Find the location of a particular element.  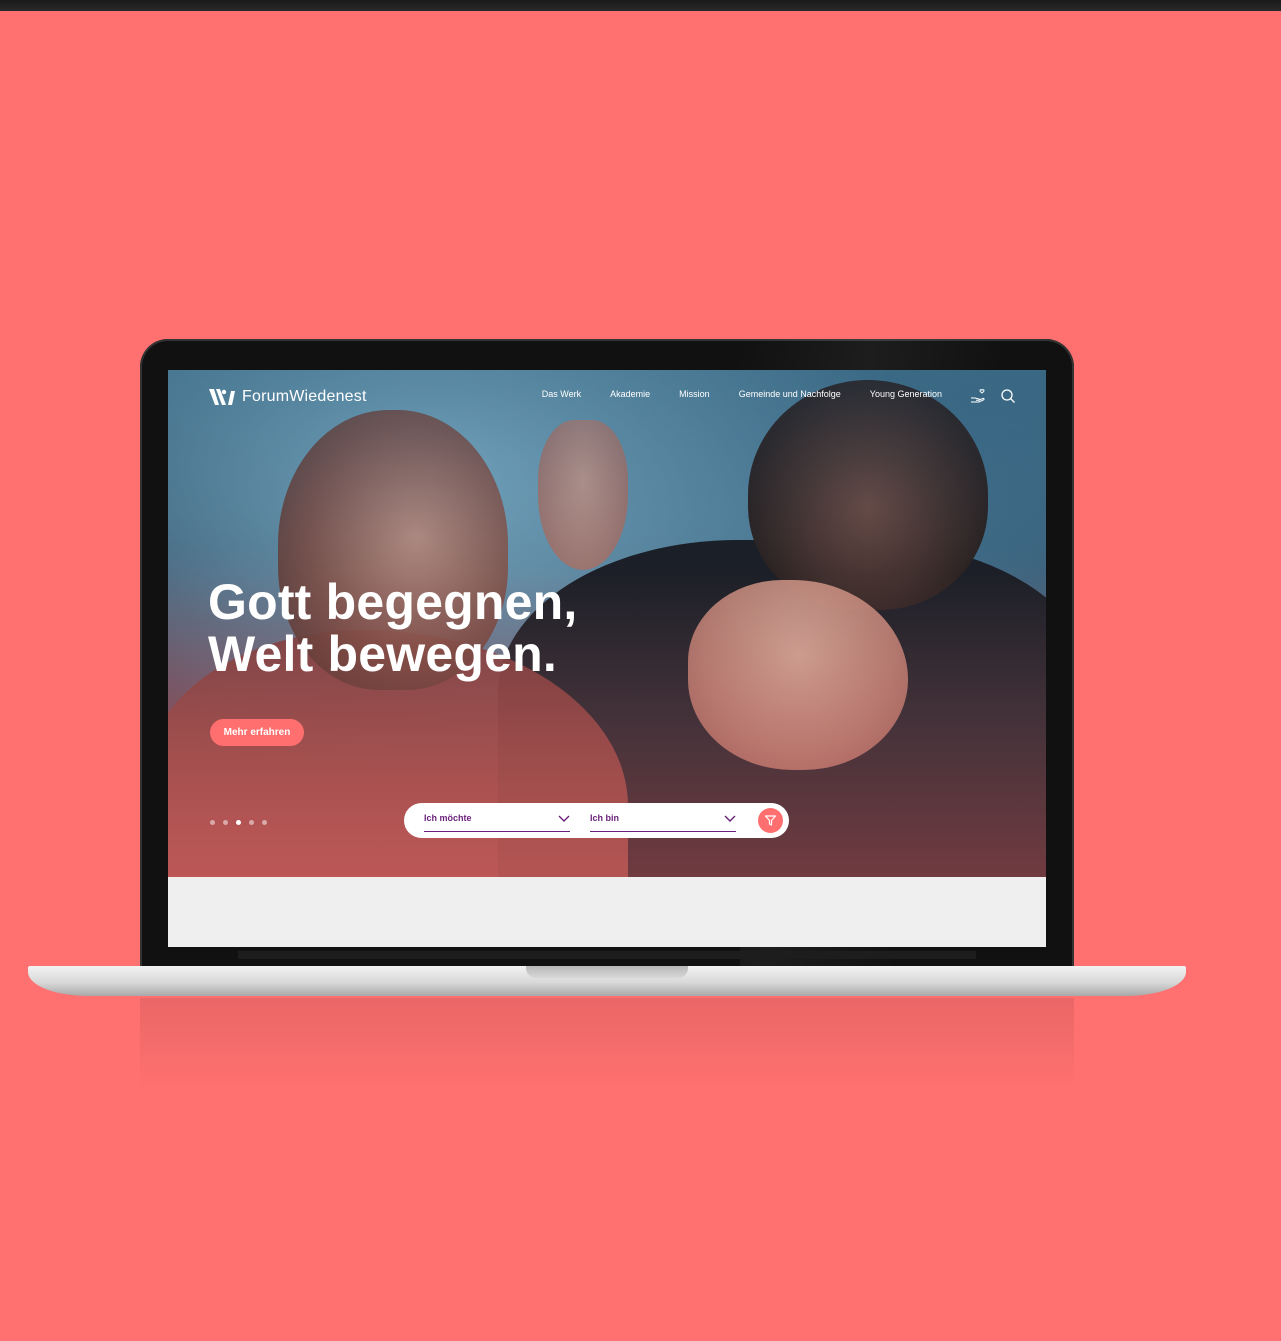

filter-button is located at coordinates (770, 820).